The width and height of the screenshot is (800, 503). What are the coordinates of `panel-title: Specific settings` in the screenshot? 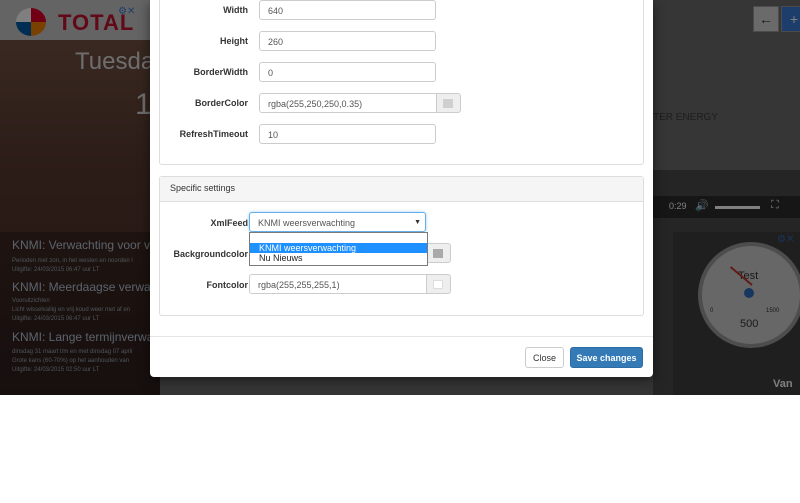 It's located at (203, 188).